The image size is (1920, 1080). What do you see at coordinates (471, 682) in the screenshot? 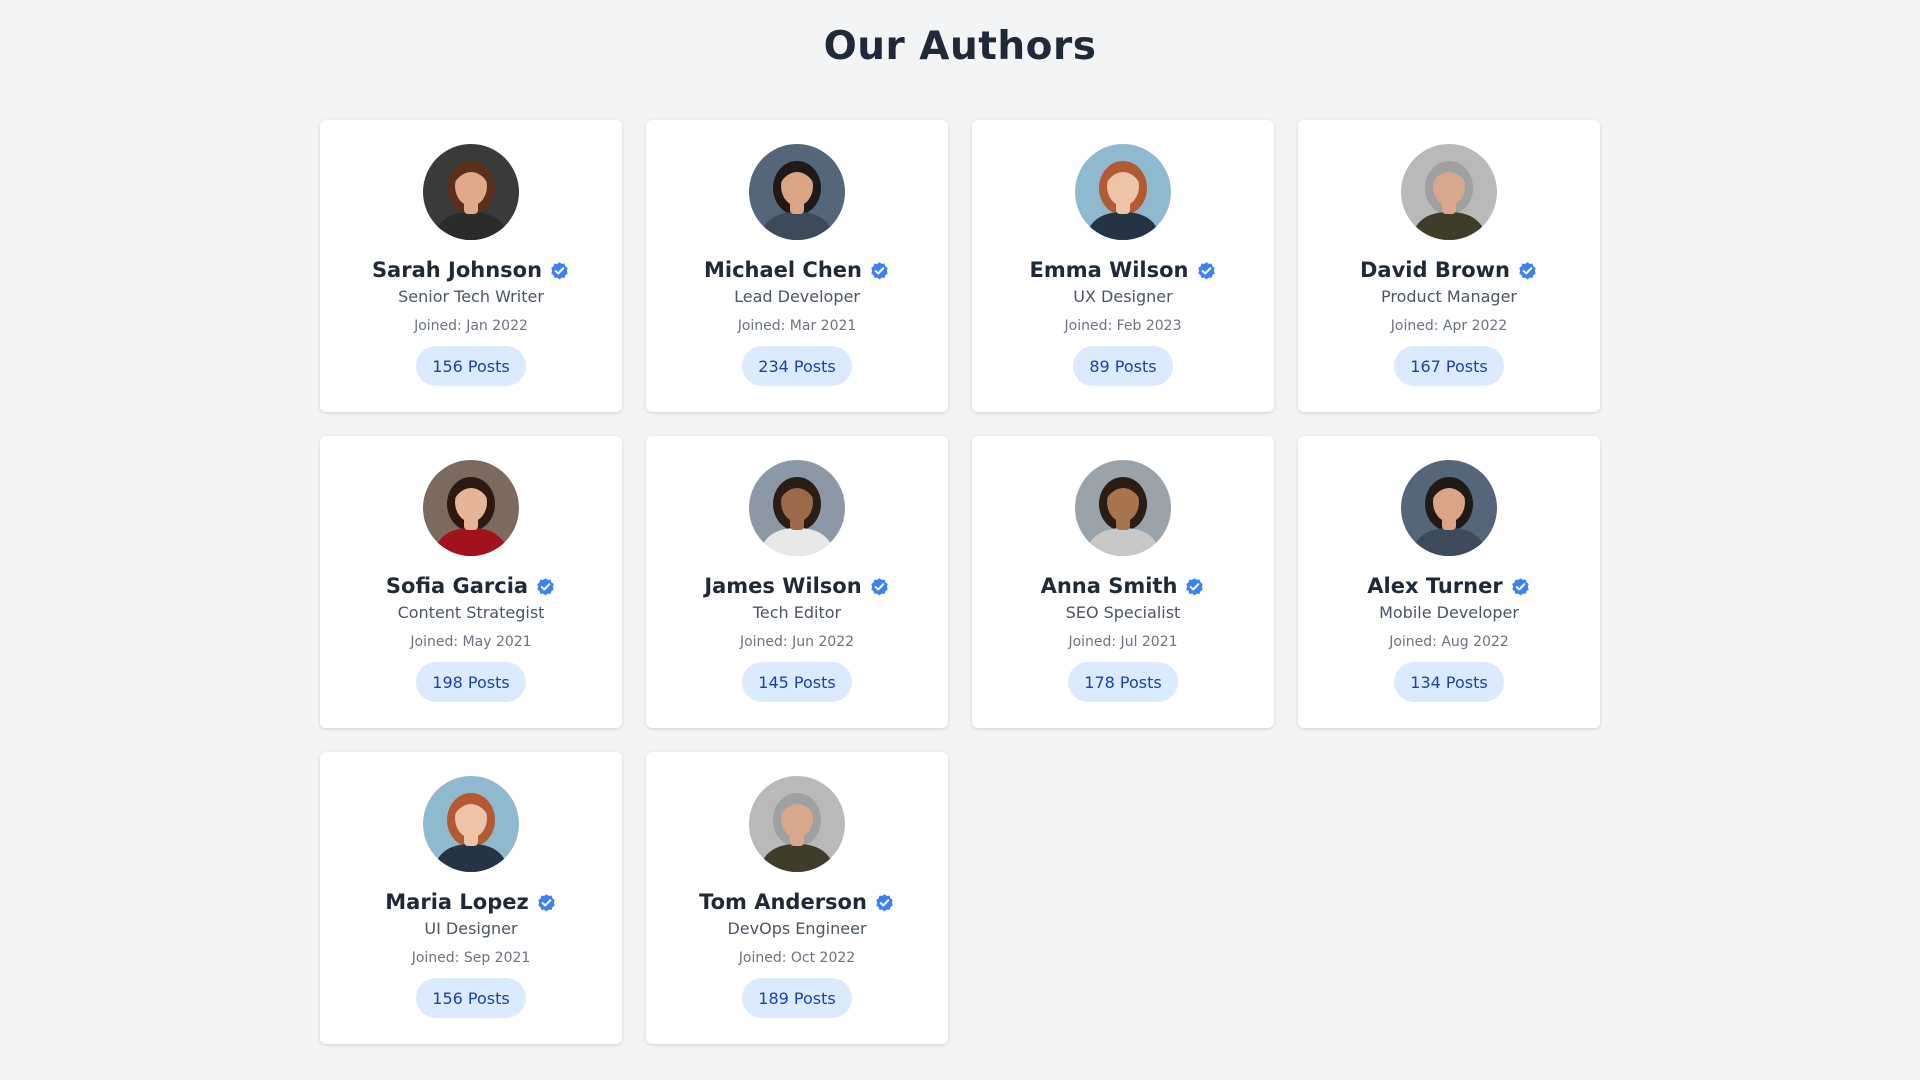
I see `author-posts-badge: 198 Posts` at bounding box center [471, 682].